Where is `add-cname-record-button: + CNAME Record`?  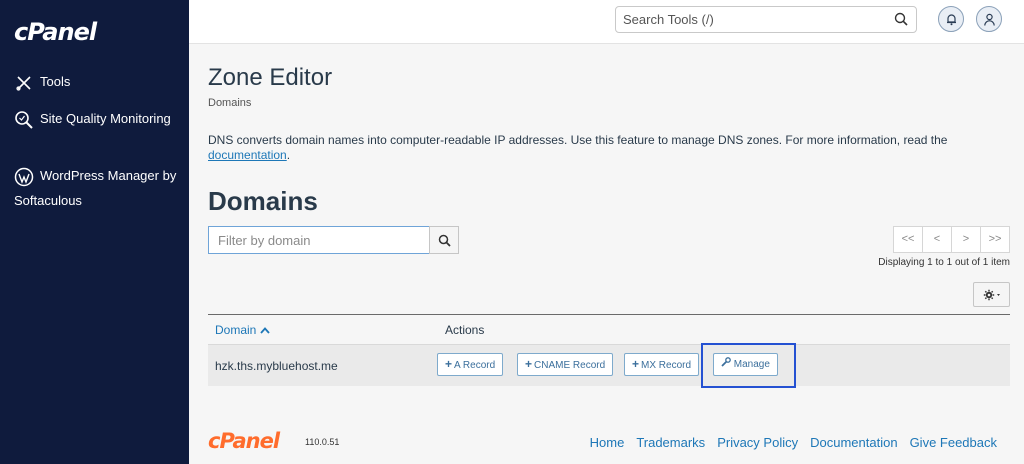 add-cname-record-button: + CNAME Record is located at coordinates (565, 364).